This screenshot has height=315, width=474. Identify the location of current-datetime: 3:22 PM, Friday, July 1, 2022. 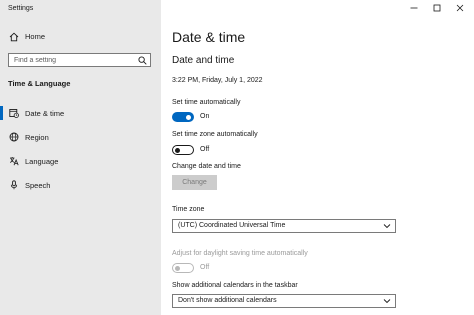
(217, 80).